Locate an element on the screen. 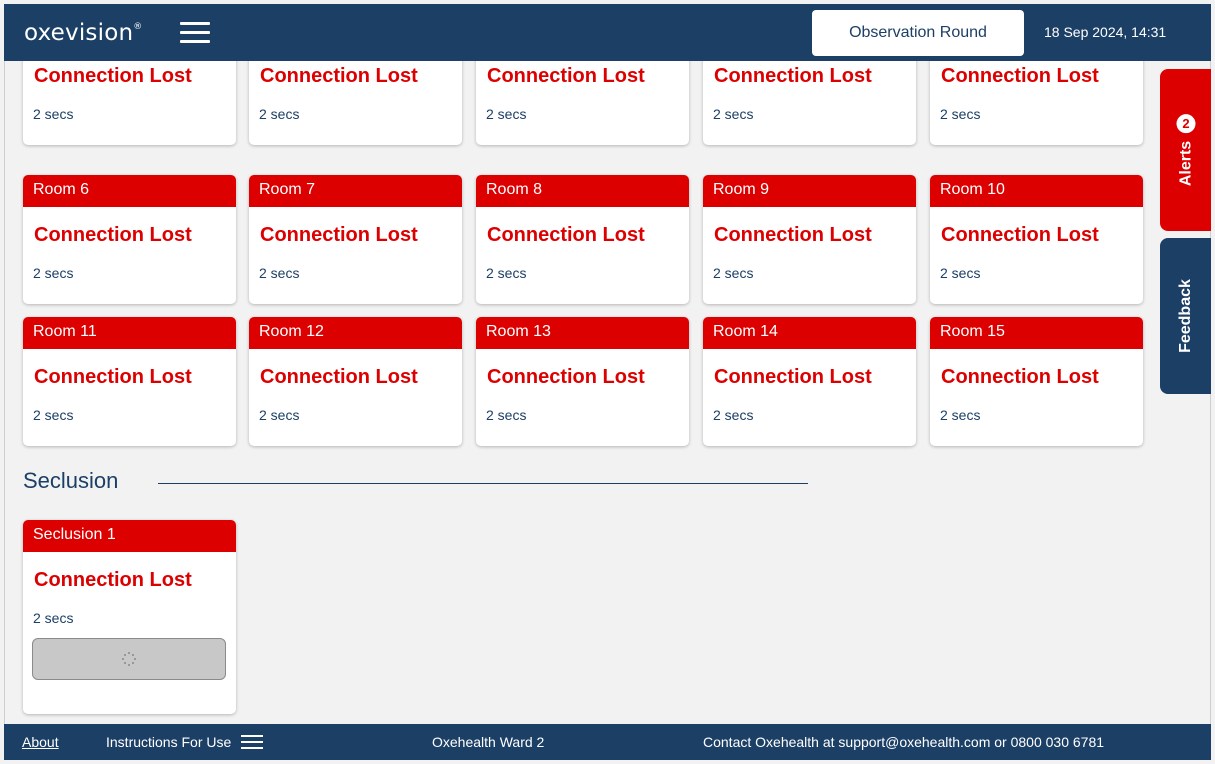 This screenshot has height=764, width=1215. feedback-tab: Feedback is located at coordinates (1185, 316).